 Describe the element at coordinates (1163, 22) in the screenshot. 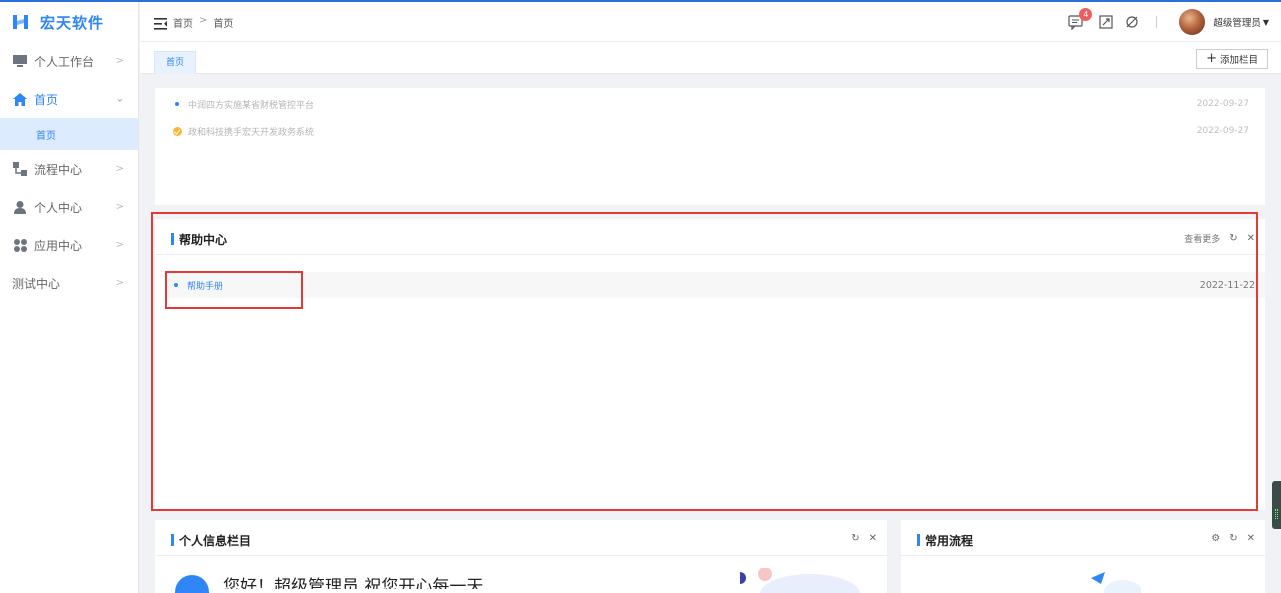

I see `header-actions: 4 超级管理员 ▼` at that location.